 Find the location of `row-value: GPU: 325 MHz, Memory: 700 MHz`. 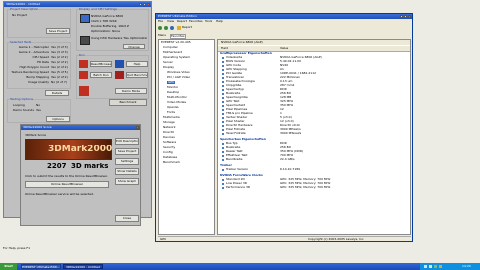

row-value: GPU: 325 MHz, Memory: 700 MHz is located at coordinates (305, 179).